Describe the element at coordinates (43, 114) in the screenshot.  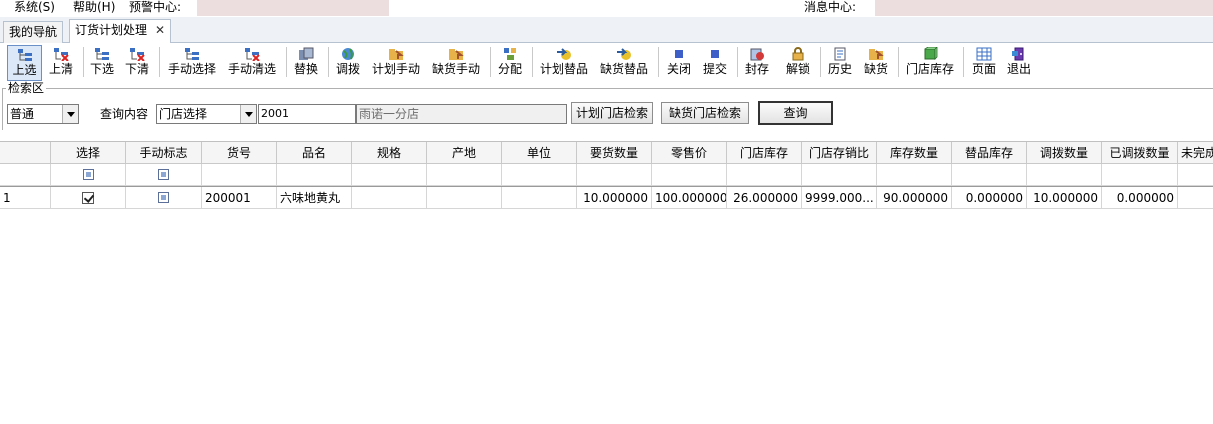
I see `search-mode-select: 普通` at that location.